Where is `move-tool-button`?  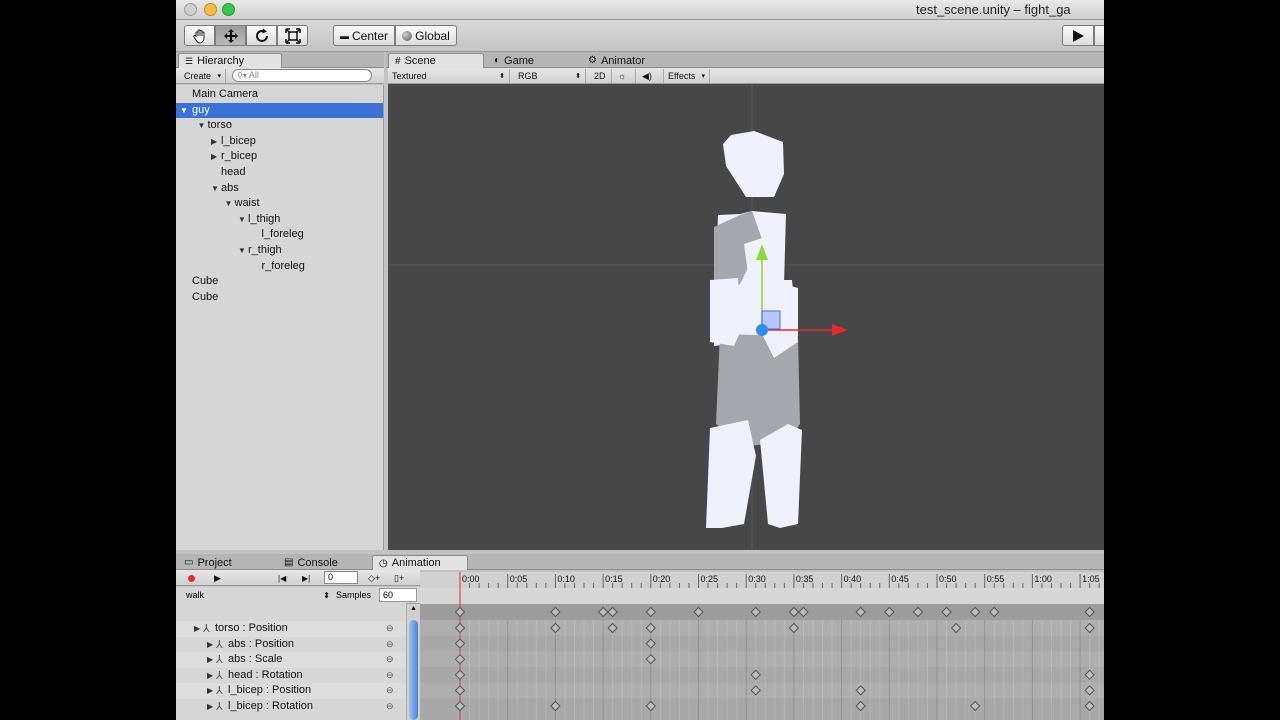
move-tool-button is located at coordinates (230, 35).